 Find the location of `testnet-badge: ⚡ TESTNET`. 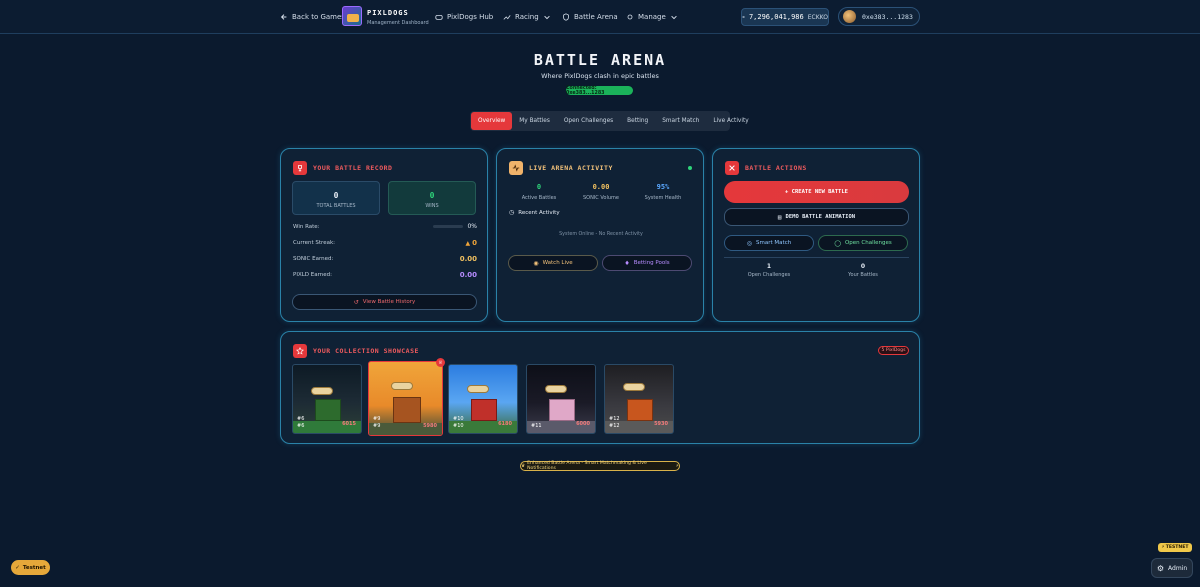

testnet-badge: ⚡ TESTNET is located at coordinates (1175, 547).